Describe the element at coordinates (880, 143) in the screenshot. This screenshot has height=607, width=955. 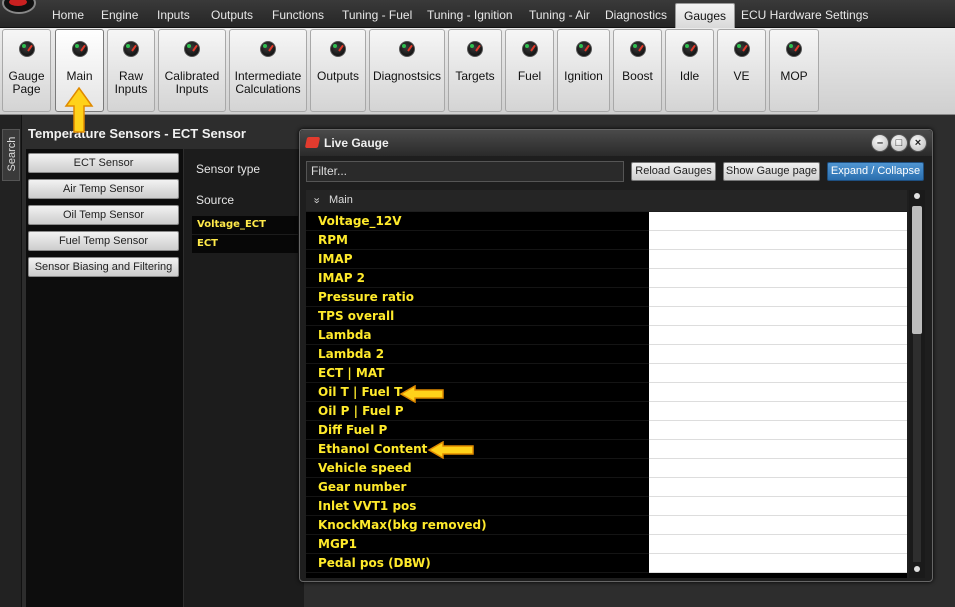
I see `minimize-button: –` at that location.